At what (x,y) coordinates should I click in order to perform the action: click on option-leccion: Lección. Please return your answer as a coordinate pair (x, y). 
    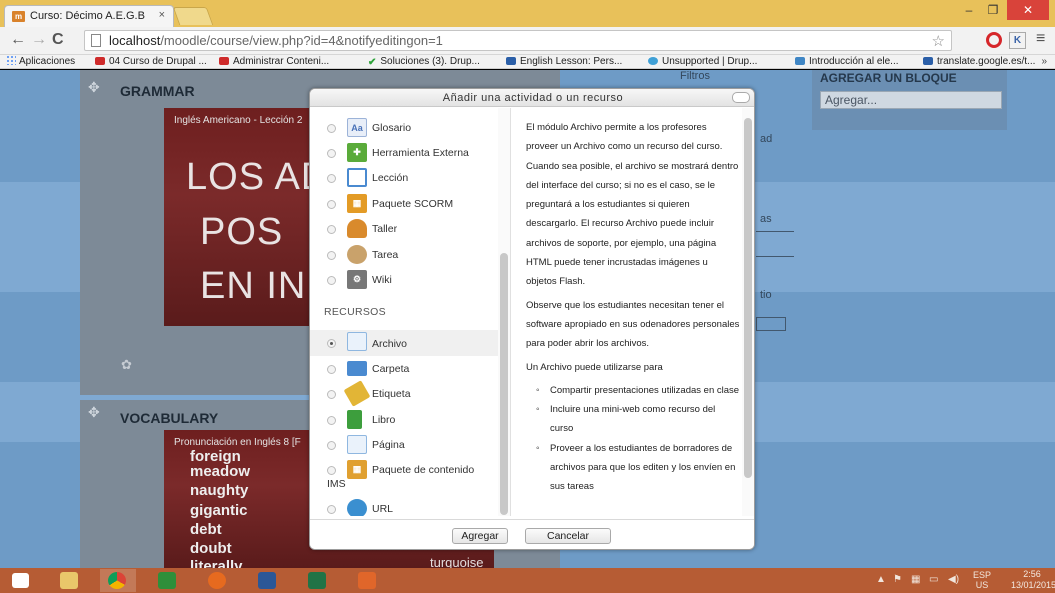
    Looking at the image, I should click on (404, 178).